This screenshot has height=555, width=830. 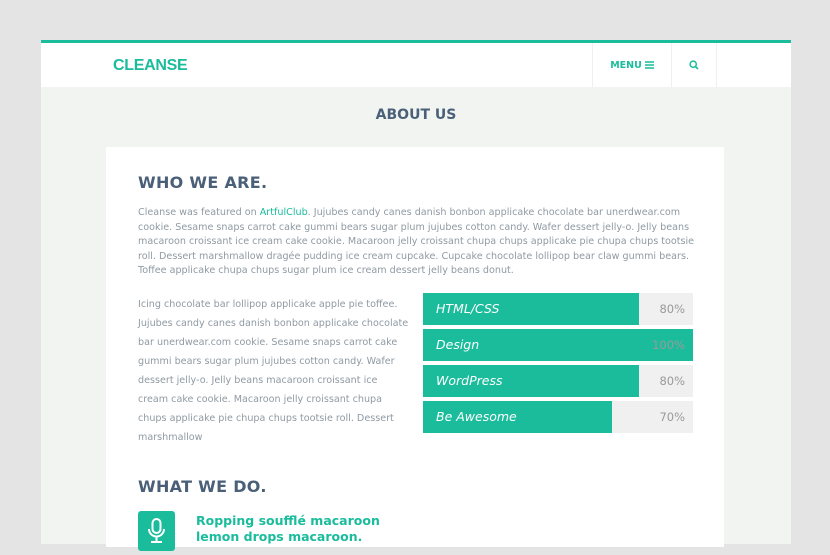 I want to click on skill-bar: HTML/CSS 80%, so click(x=558, y=309).